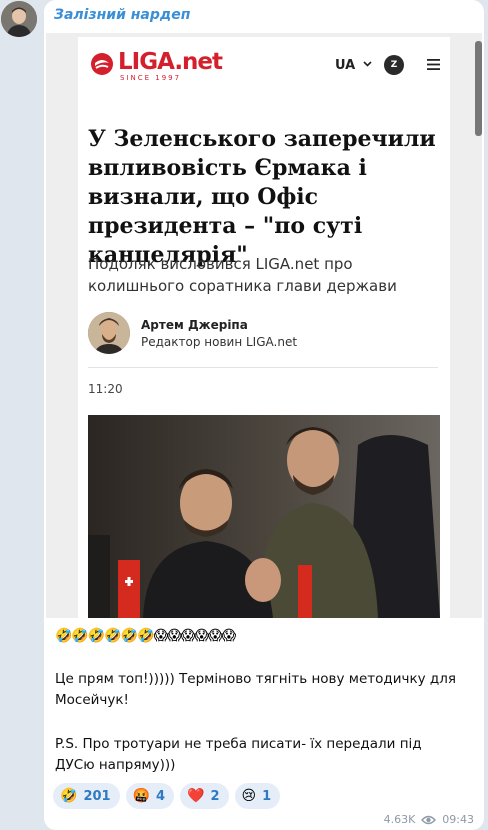 This screenshot has height=830, width=488. What do you see at coordinates (458, 819) in the screenshot?
I see `message-time: 09:43` at bounding box center [458, 819].